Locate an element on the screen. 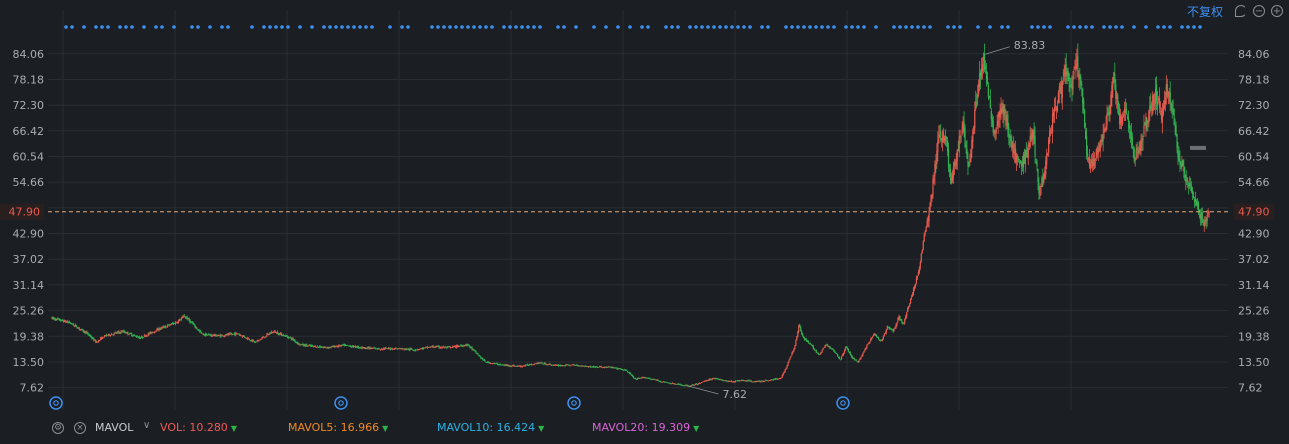 The width and height of the screenshot is (1289, 444). zoom-in-icon: + is located at coordinates (1277, 11).